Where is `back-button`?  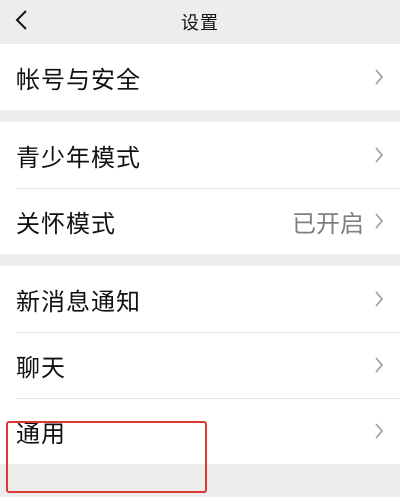
back-button is located at coordinates (26, 22).